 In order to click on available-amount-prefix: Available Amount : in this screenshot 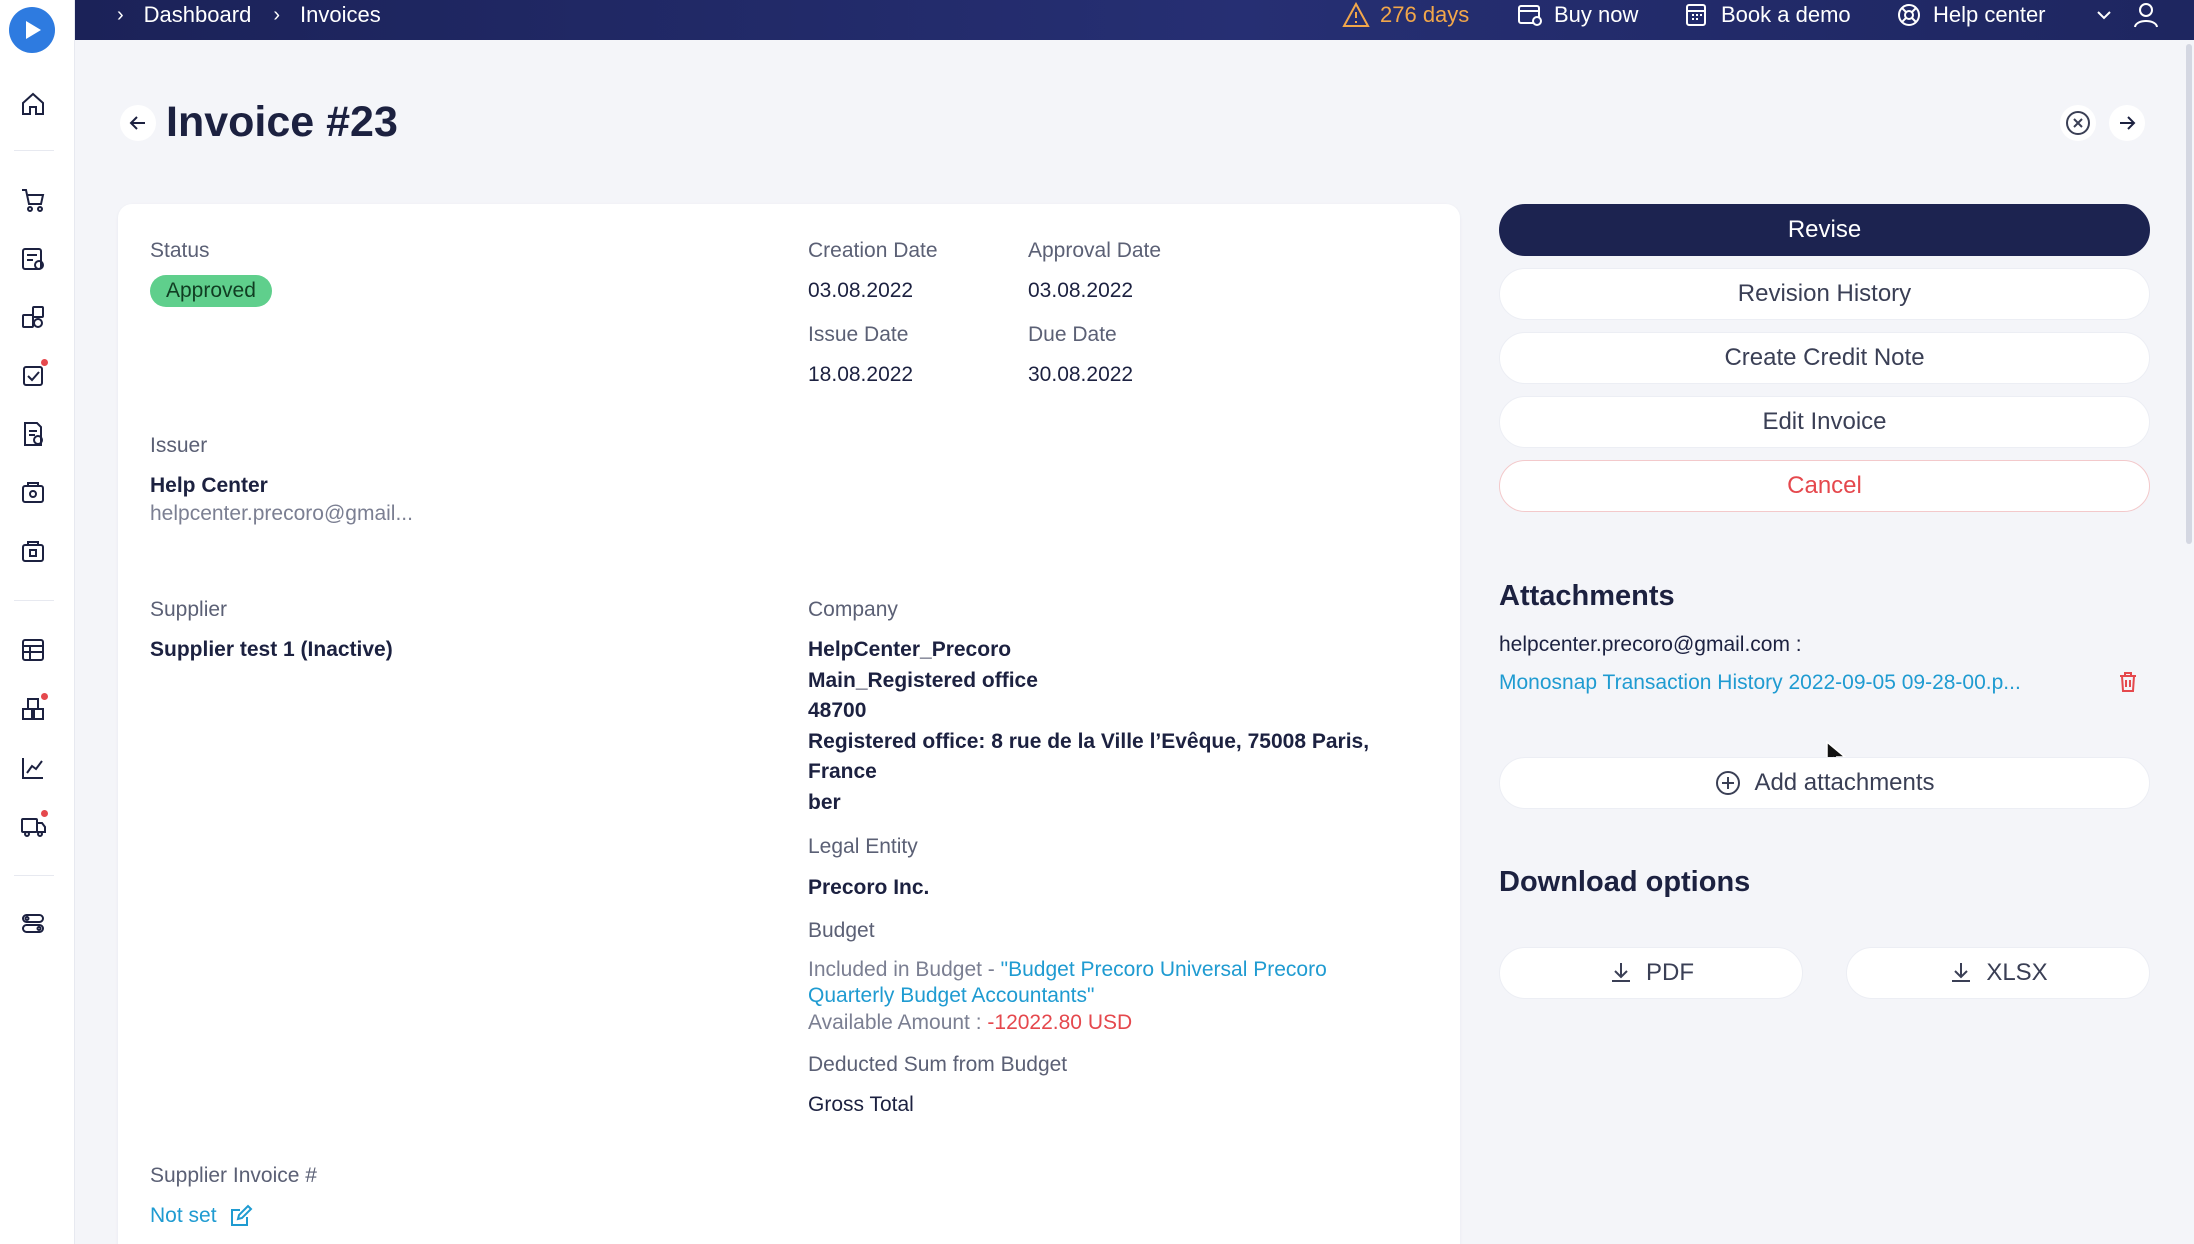, I will do `click(898, 1022)`.